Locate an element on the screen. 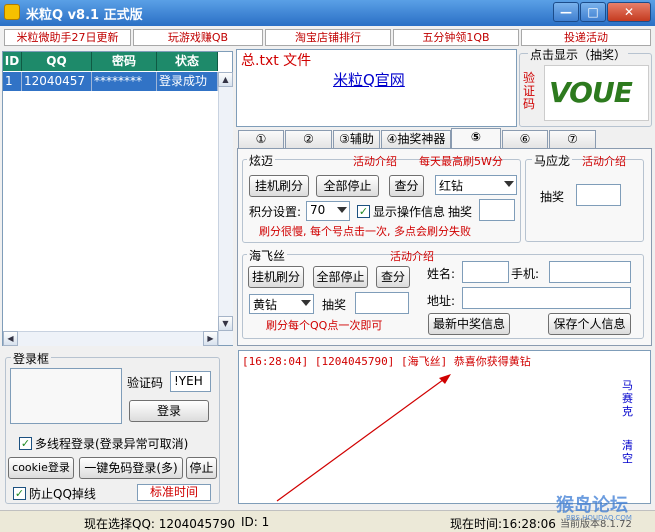 This screenshot has height=532, width=655. maying-group: 马应龙 活动介绍 抽奖 is located at coordinates (584, 197).